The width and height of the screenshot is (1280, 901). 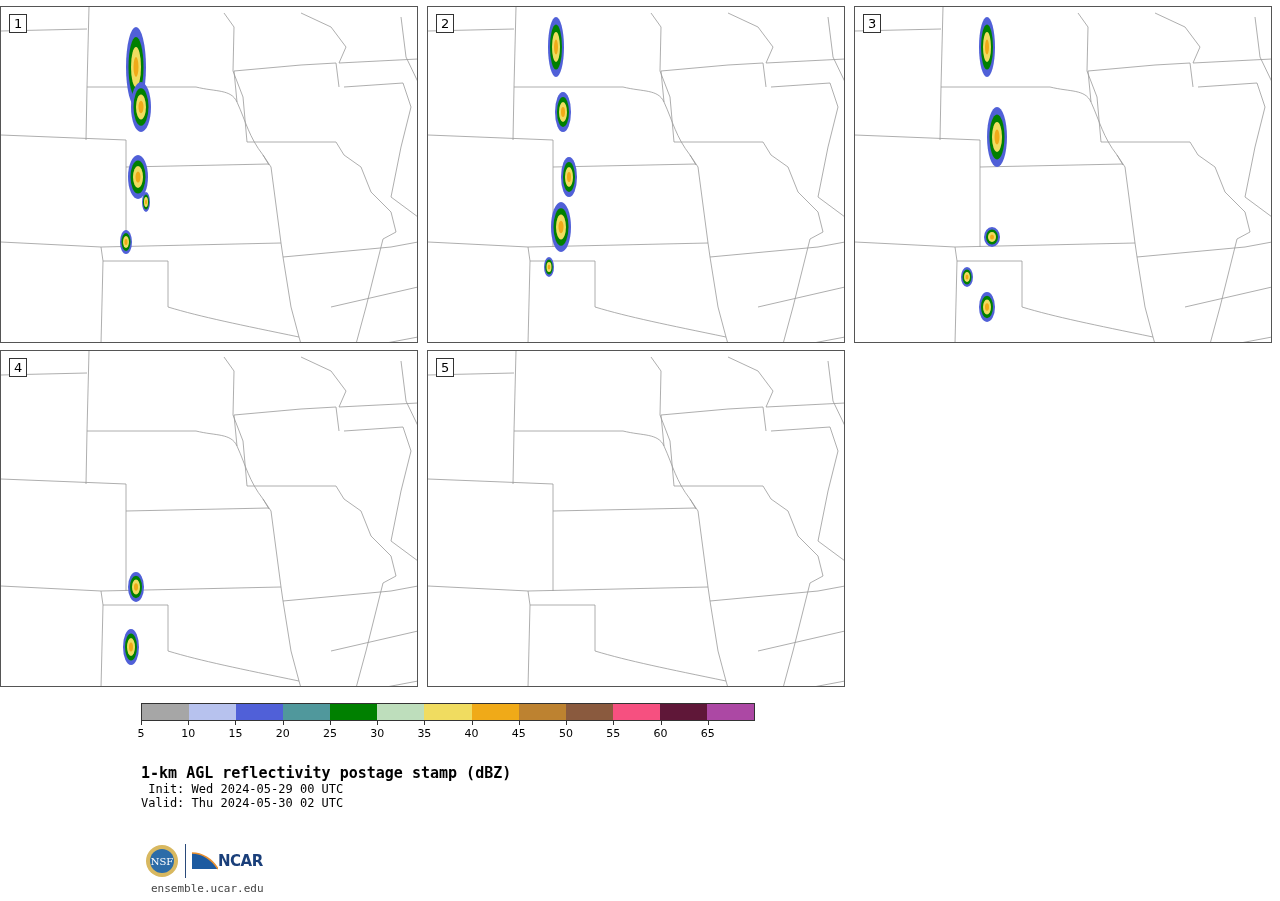 What do you see at coordinates (18, 23) in the screenshot?
I see `panel-number: 1` at bounding box center [18, 23].